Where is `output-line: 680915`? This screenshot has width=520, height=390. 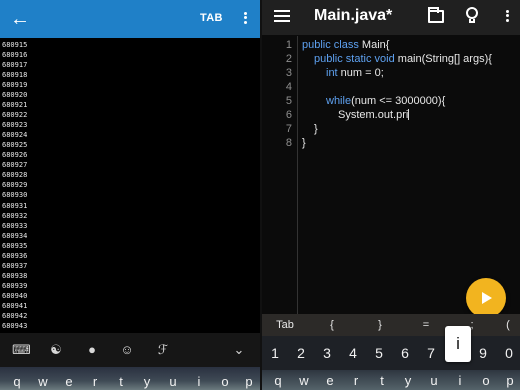 output-line: 680915 is located at coordinates (15, 45).